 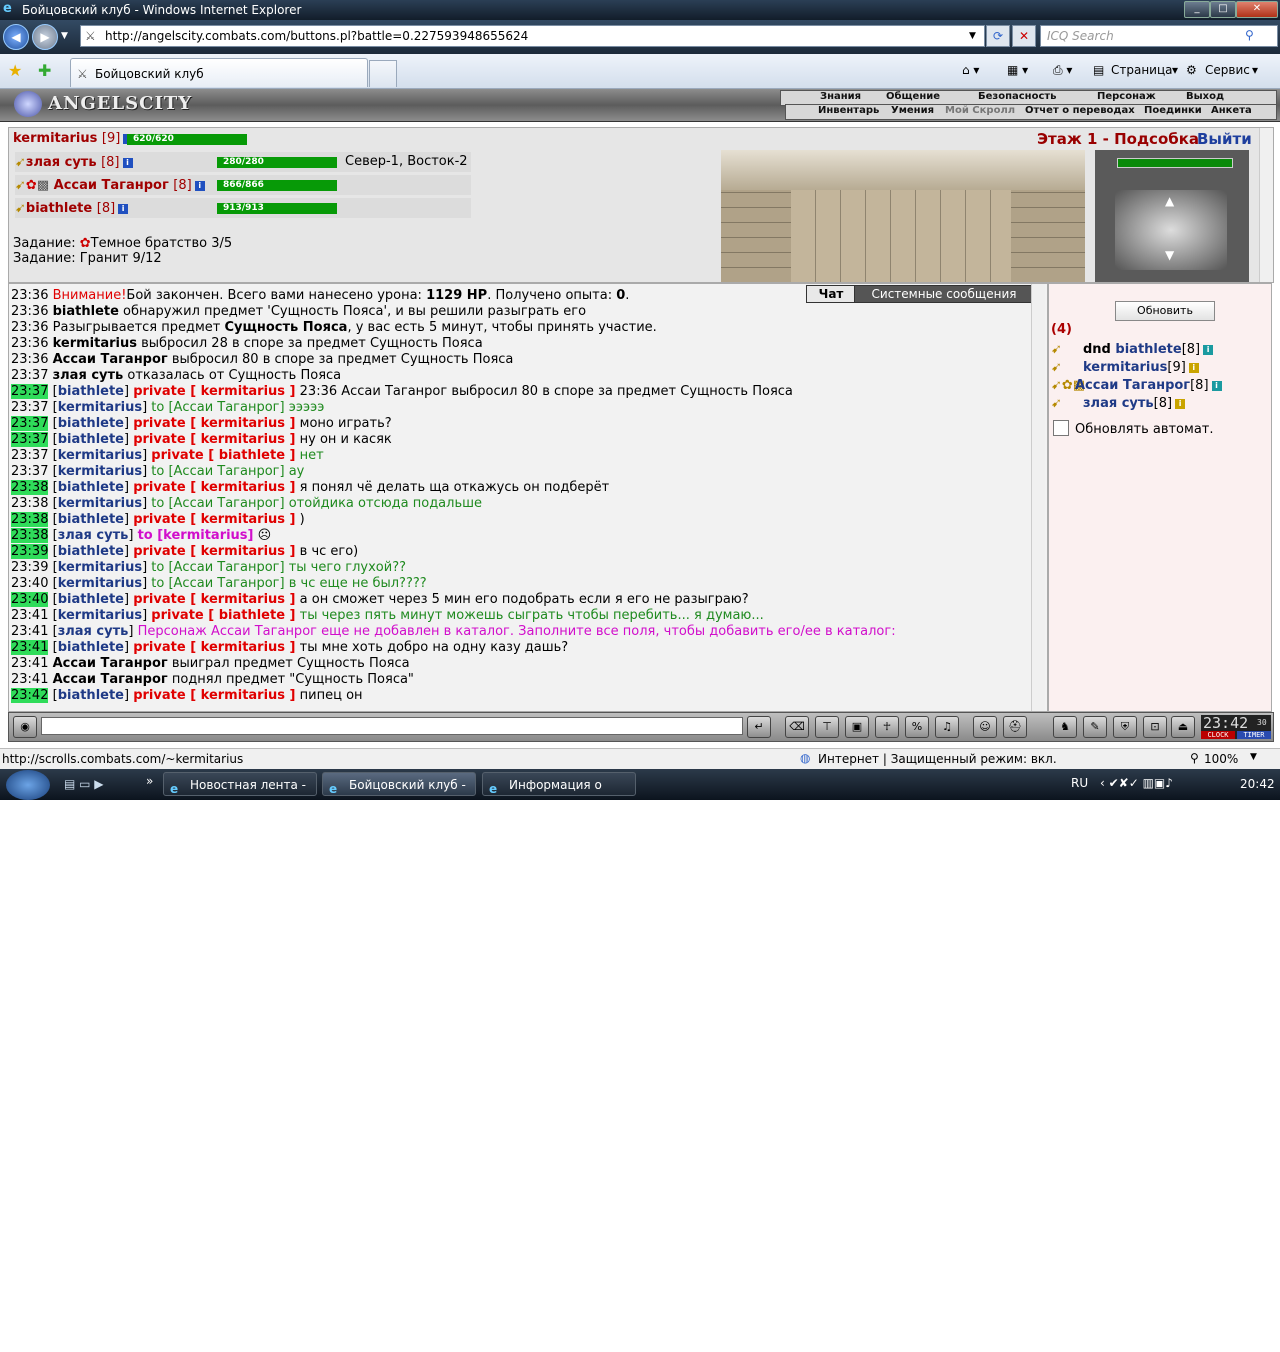 I want to click on tab-combats: ⚔ Бойцовский клуб, so click(x=219, y=72).